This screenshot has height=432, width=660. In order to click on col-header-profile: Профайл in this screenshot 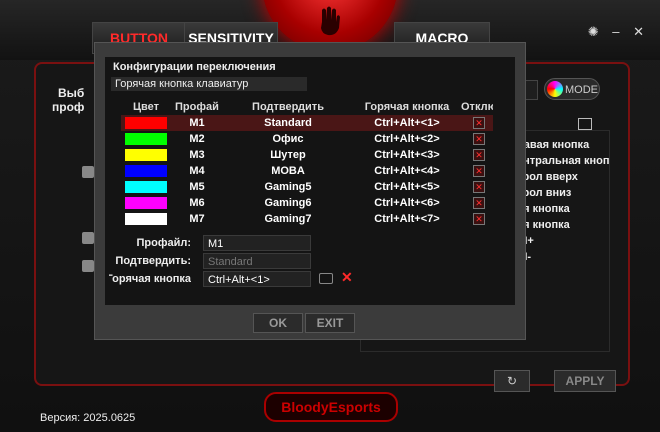, I will do `click(197, 107)`.